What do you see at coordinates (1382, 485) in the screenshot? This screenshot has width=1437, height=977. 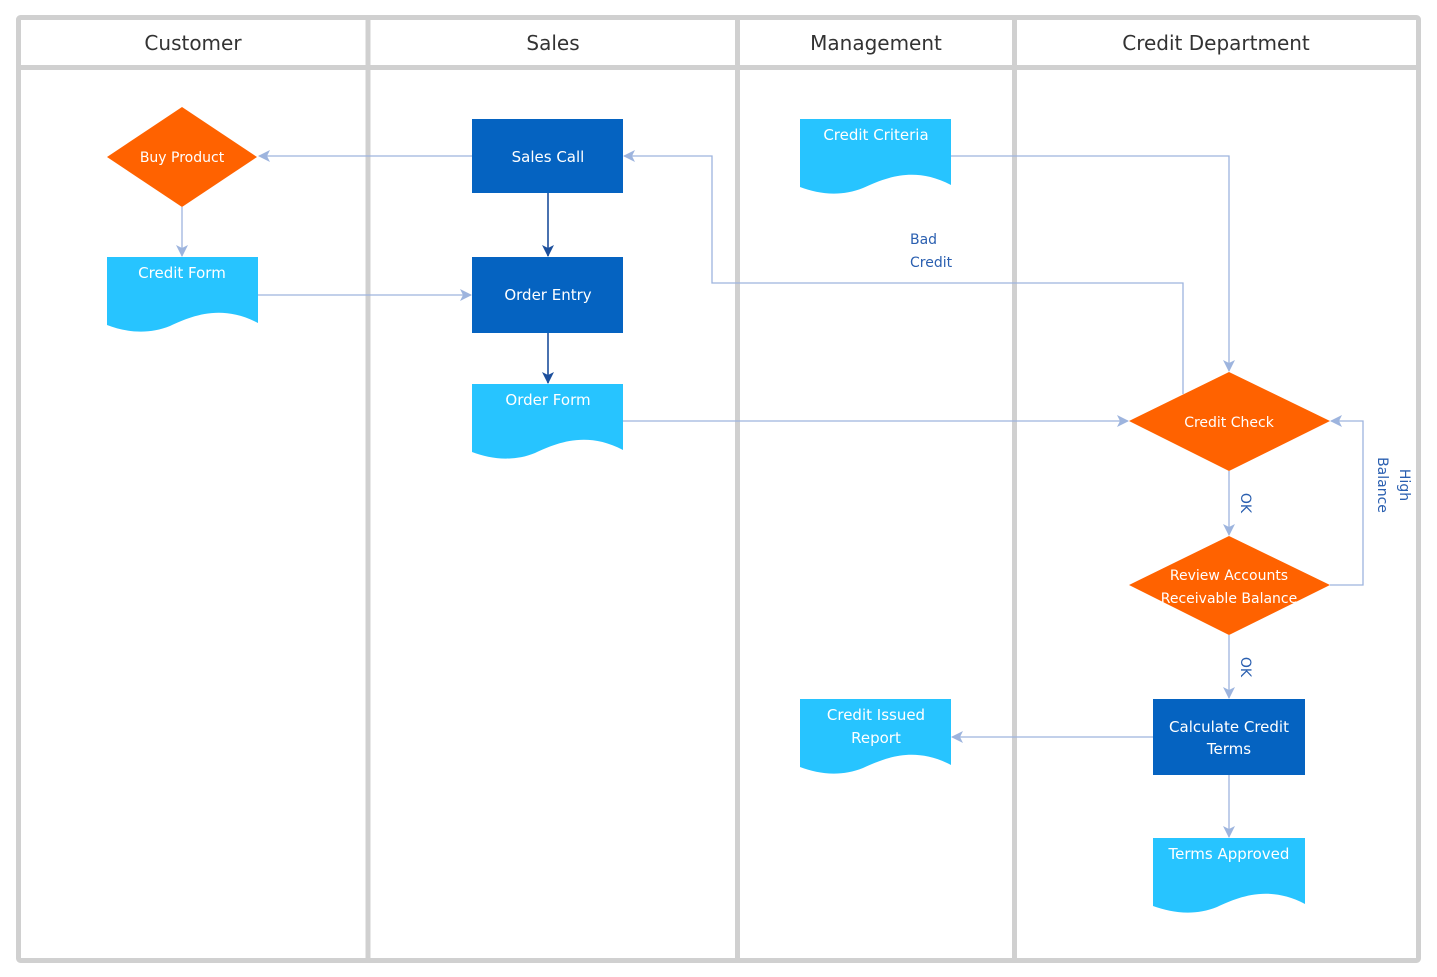 I see `edge-label-high-balance-line2: Balance` at bounding box center [1382, 485].